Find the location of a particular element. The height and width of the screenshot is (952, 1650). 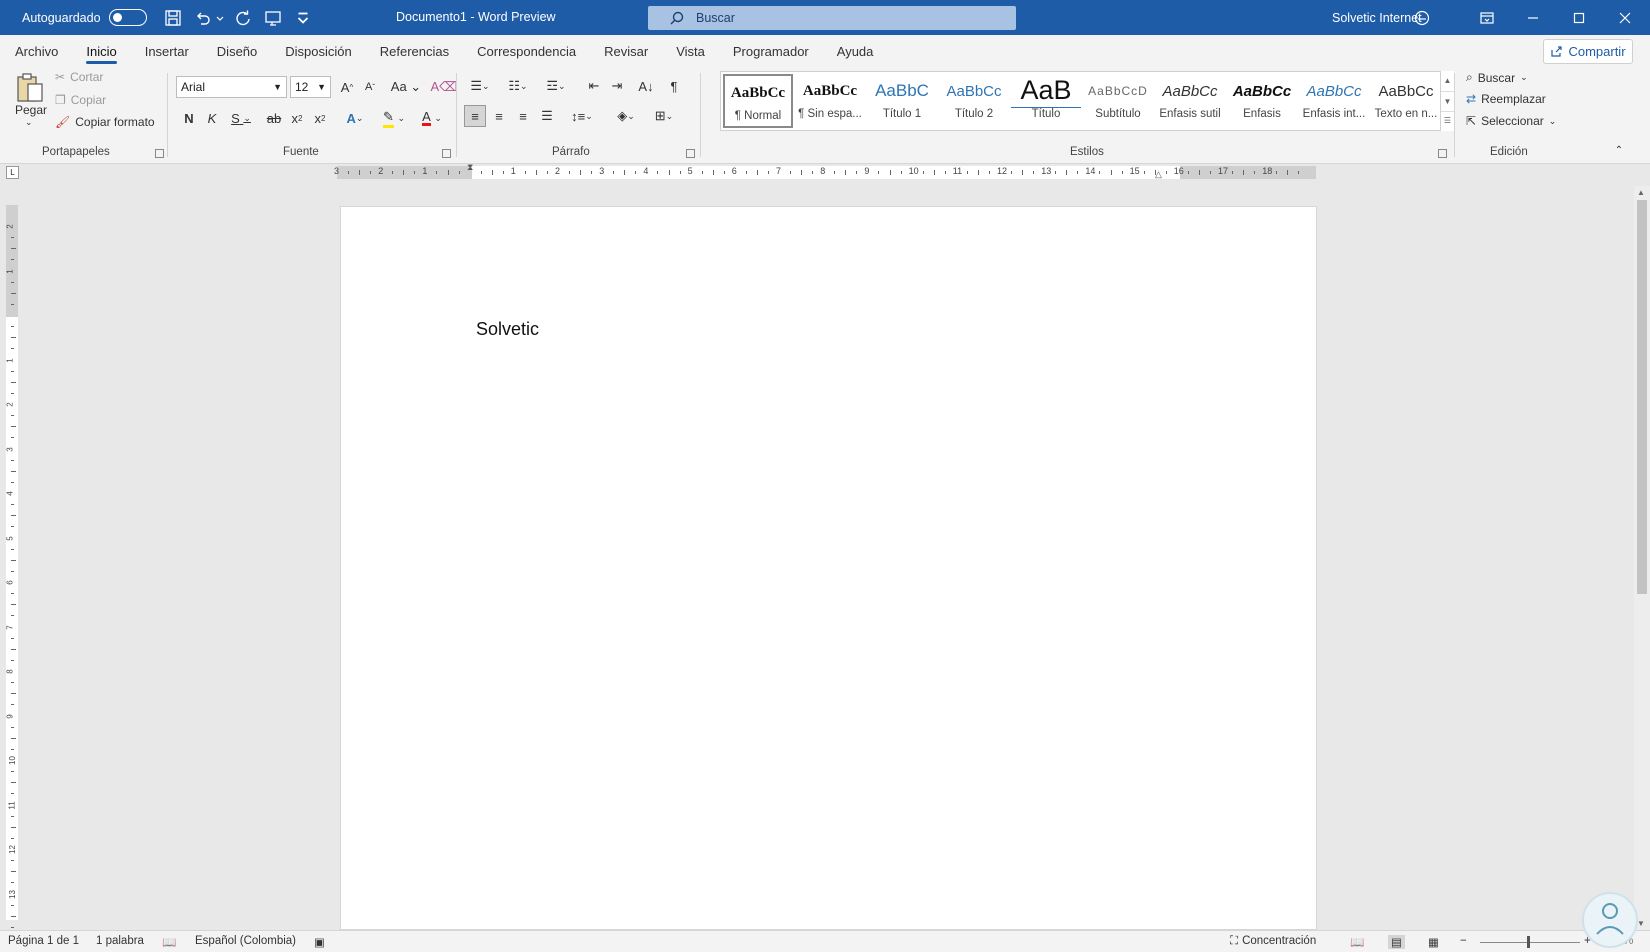

show-marks-icon: ¶ is located at coordinates (674, 86).